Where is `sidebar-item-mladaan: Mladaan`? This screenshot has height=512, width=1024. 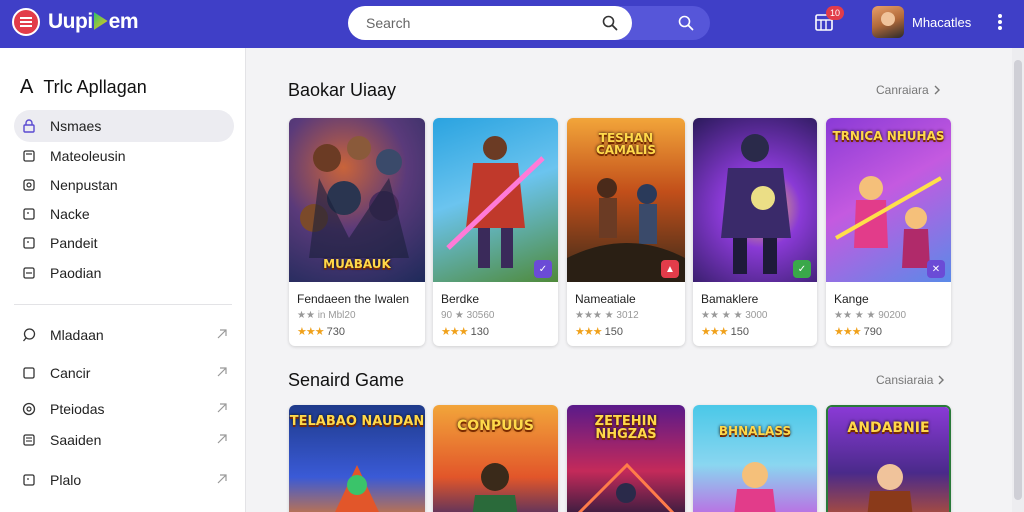
sidebar-item-mladaan: Mladaan is located at coordinates (124, 335).